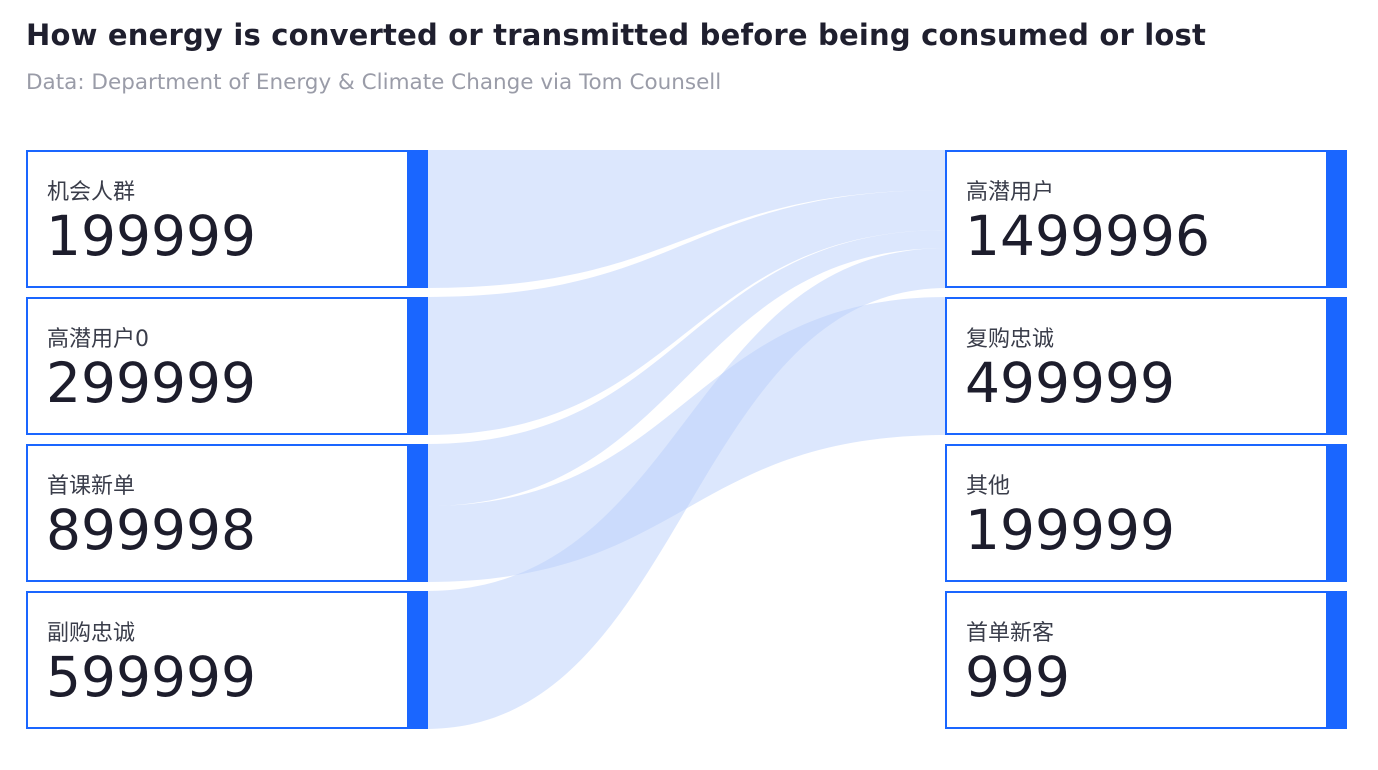  I want to click on right-node-3: 首单新客 999, so click(1146, 660).